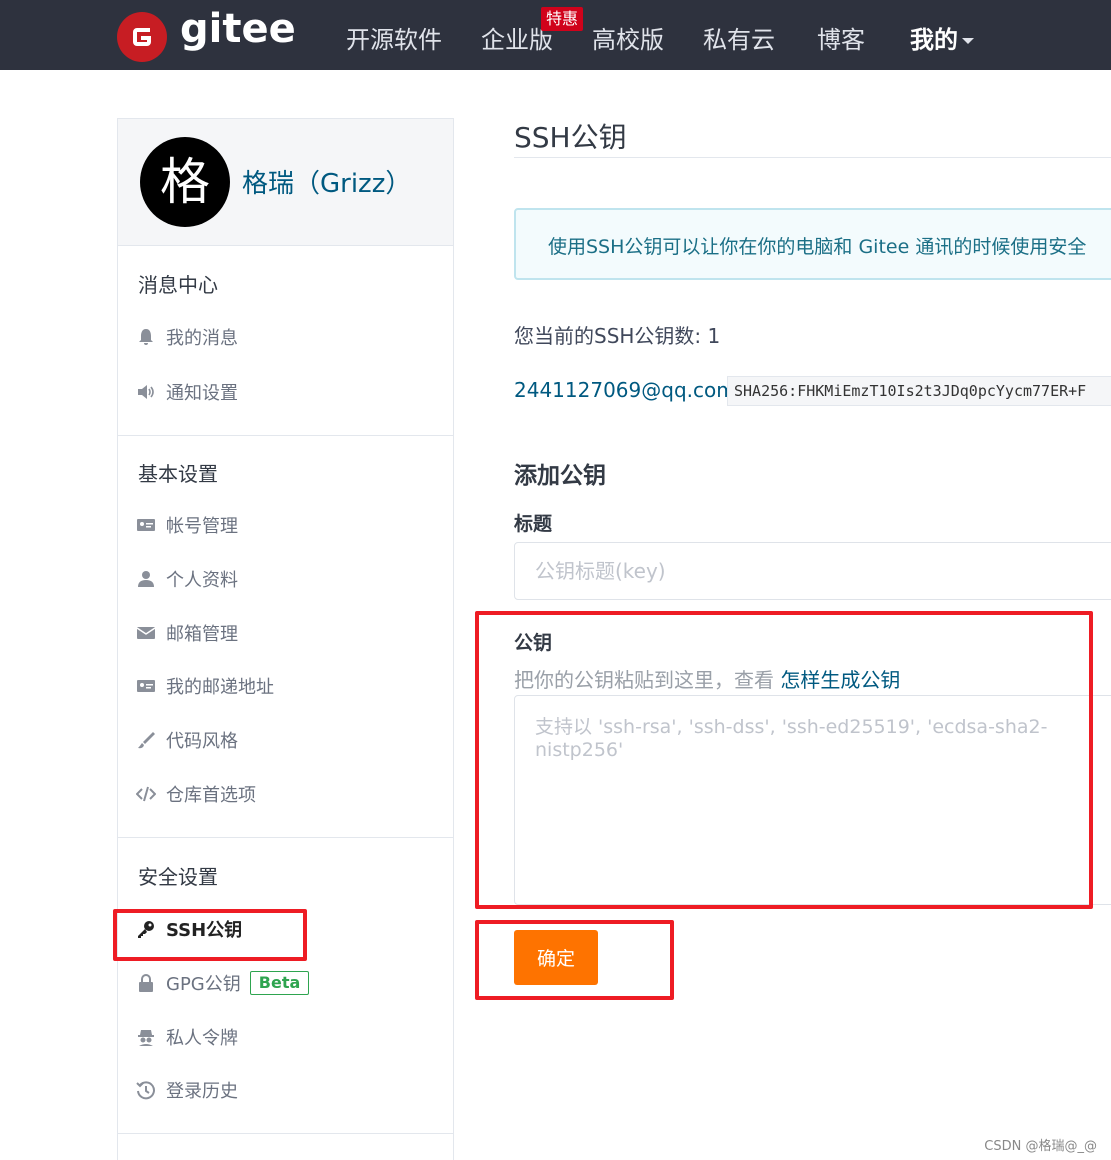 The width and height of the screenshot is (1111, 1160). What do you see at coordinates (628, 37) in the screenshot?
I see `nav-education: 高校版` at bounding box center [628, 37].